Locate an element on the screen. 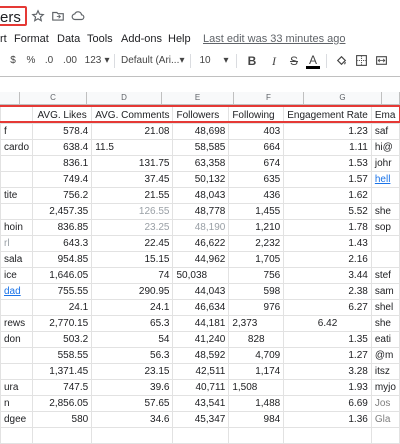 Image resolution: width=400 pixels, height=444 pixels. cell-avg-likes: 638.4 is located at coordinates (62, 147).